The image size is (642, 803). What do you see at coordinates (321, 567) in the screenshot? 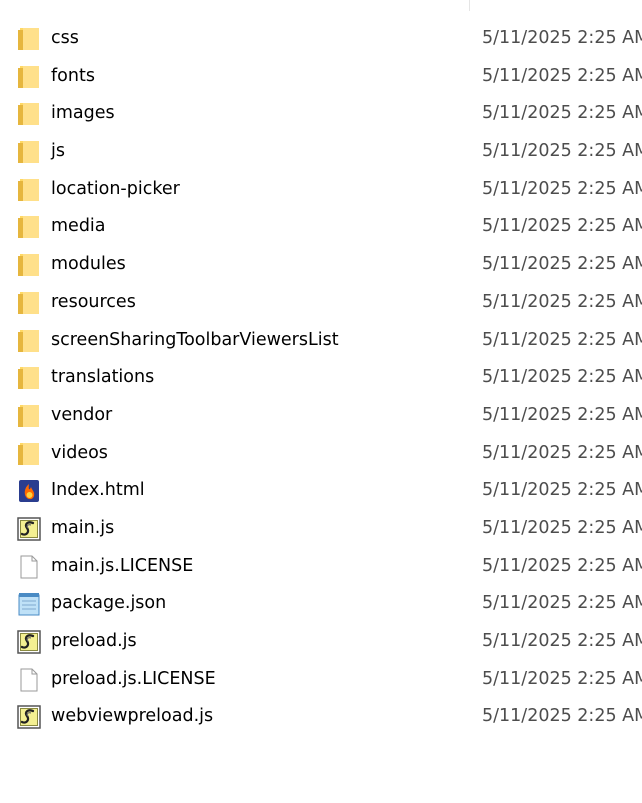
I see `file-row: main.js.LICENSE 5/11/2025 2:25 AM` at bounding box center [321, 567].